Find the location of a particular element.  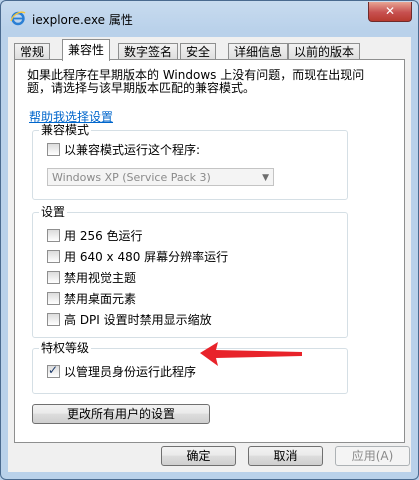

option-disable-visual-themes: 禁用视觉主题 is located at coordinates (91, 279).